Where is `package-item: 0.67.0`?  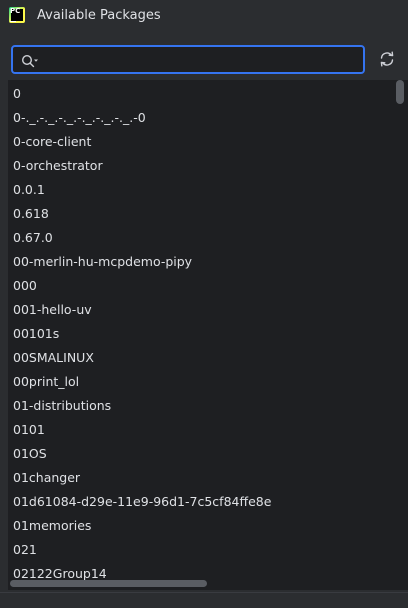 package-item: 0.67.0 is located at coordinates (33, 238).